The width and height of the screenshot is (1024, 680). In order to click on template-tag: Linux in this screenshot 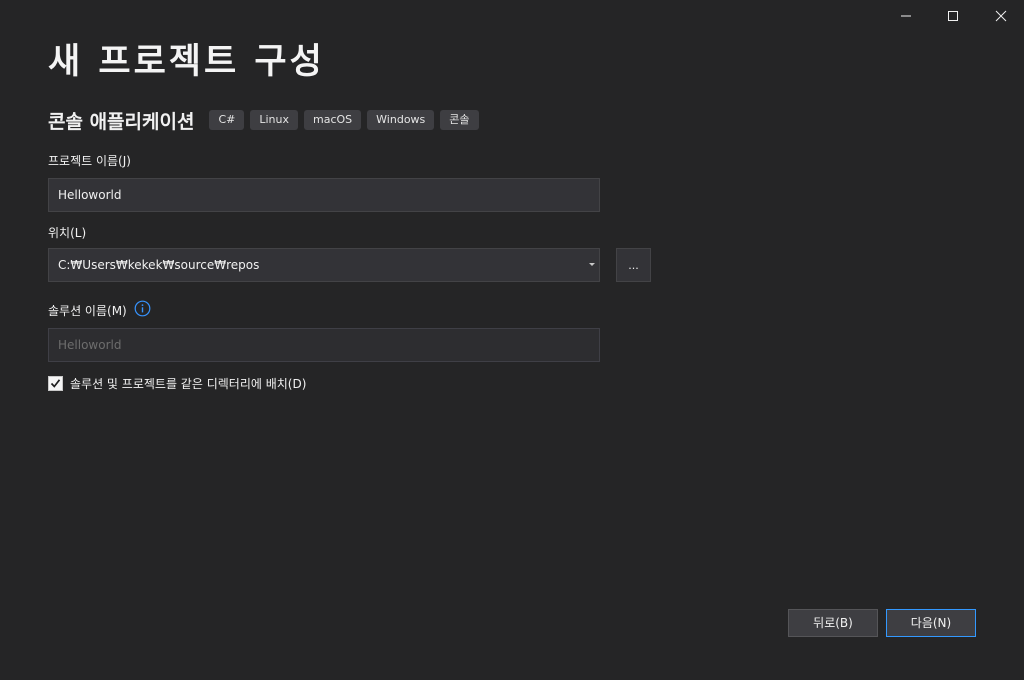, I will do `click(274, 120)`.